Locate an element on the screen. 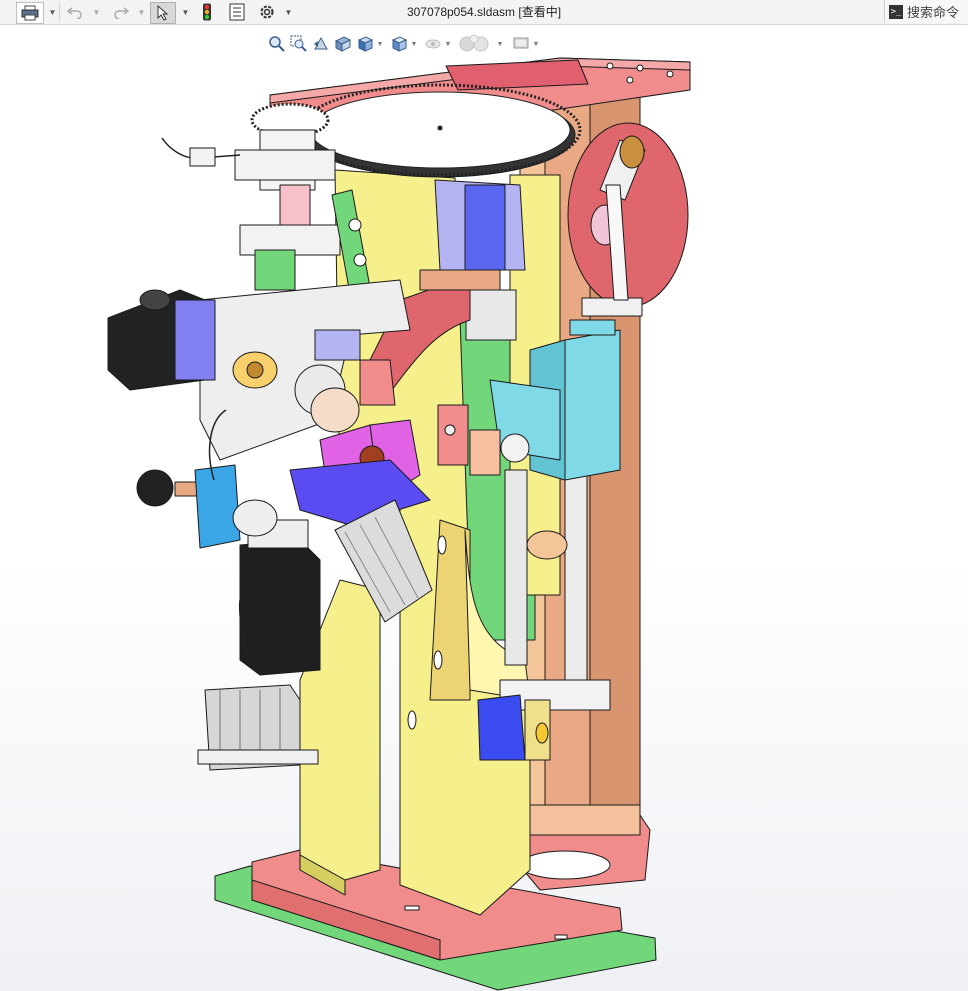  blue-sensor-box is located at coordinates (514, 727).